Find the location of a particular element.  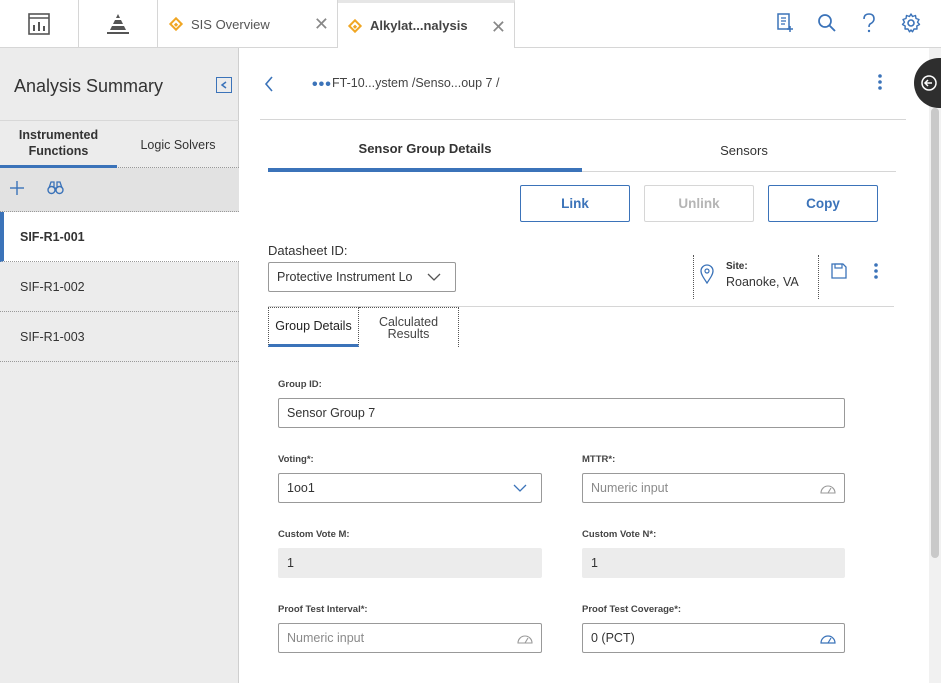

tab-label: Alkylat...nalysis is located at coordinates (419, 25).